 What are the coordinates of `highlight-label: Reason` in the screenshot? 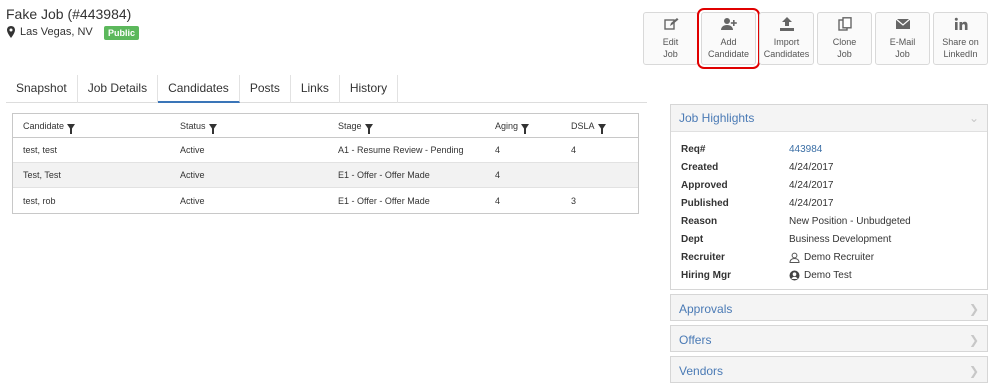 It's located at (699, 221).